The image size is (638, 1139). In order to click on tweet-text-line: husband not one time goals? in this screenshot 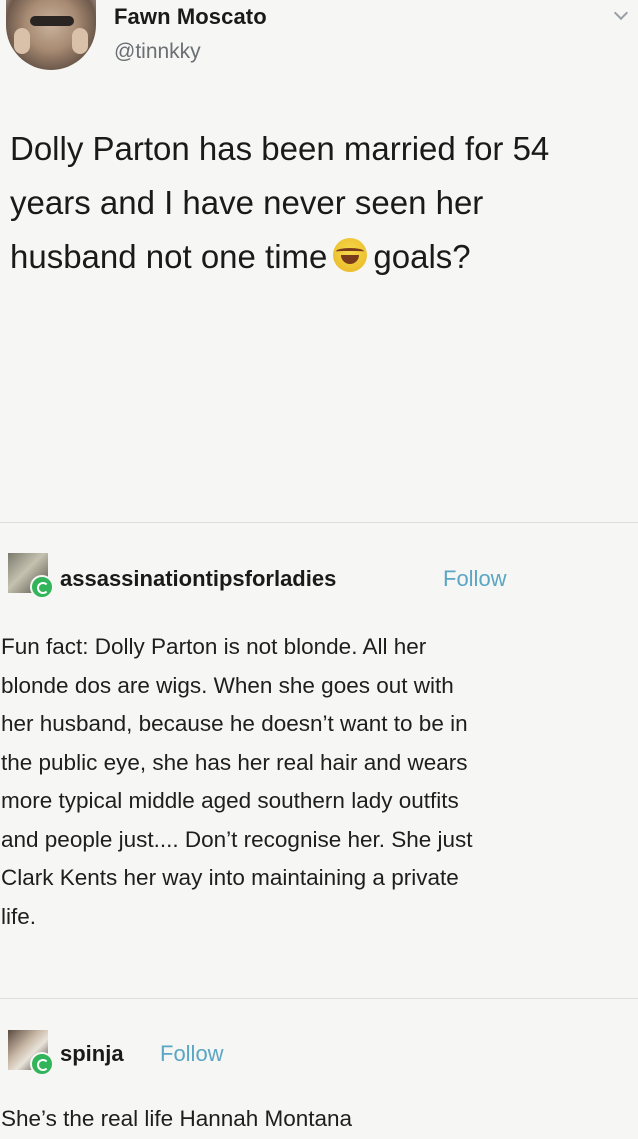, I will do `click(320, 257)`.